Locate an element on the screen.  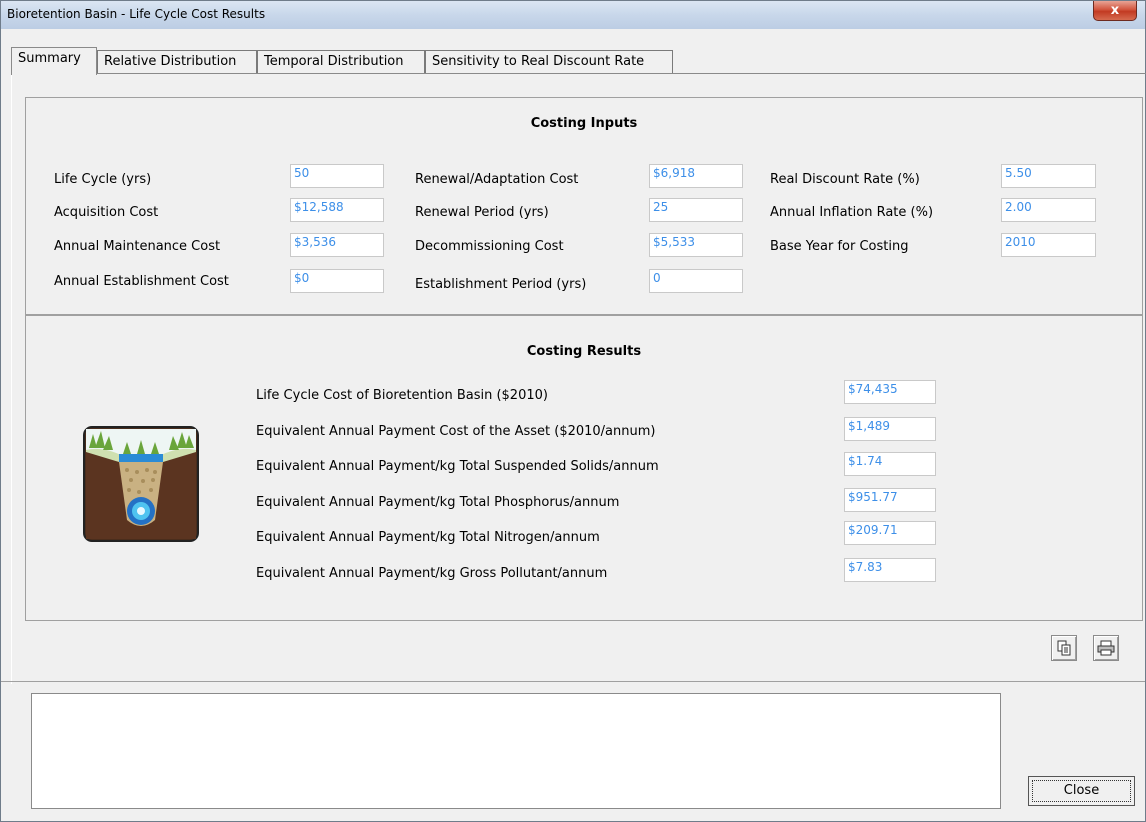
establishment-period-field: 0 is located at coordinates (696, 281).